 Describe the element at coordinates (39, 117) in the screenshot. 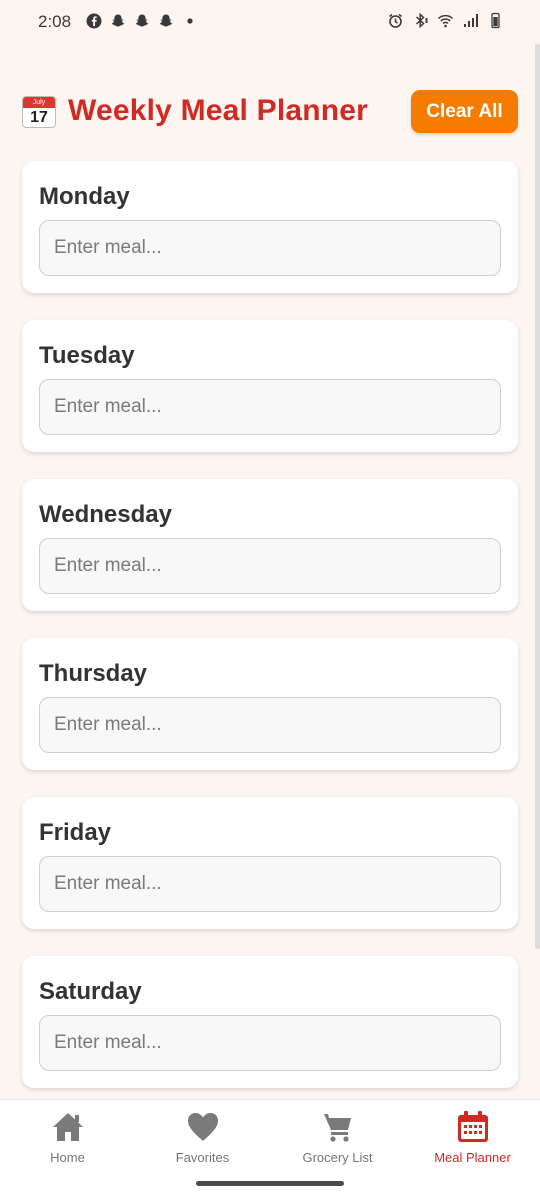

I see `calendar-emoji-day: 17` at that location.